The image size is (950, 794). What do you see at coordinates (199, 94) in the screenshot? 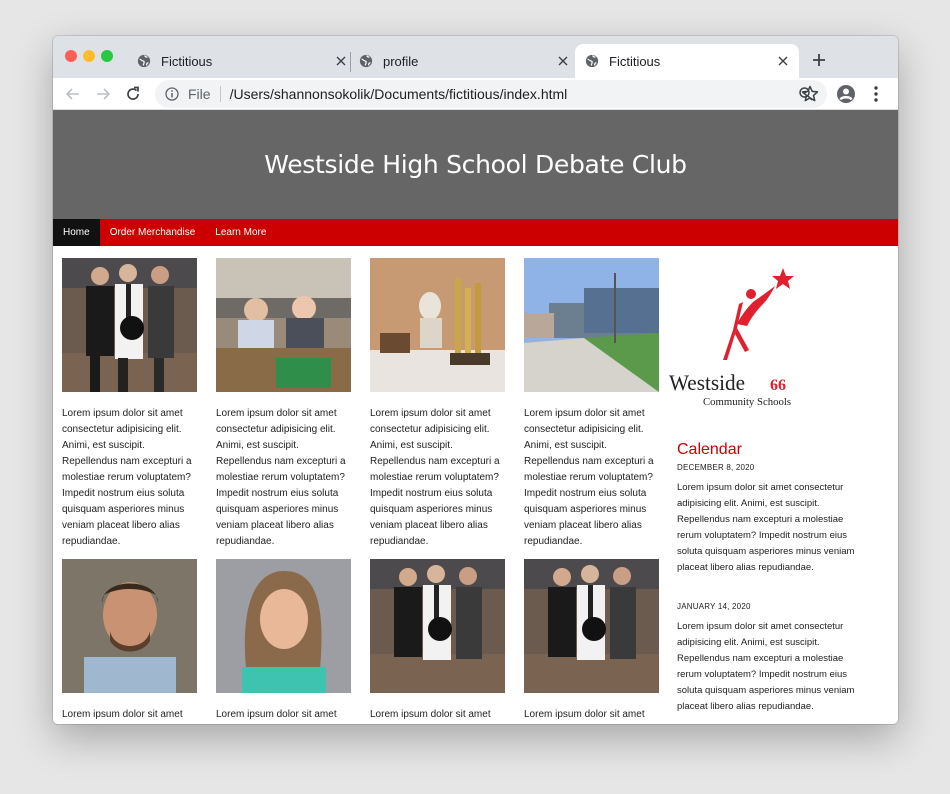
I see `address-scheme: File` at bounding box center [199, 94].